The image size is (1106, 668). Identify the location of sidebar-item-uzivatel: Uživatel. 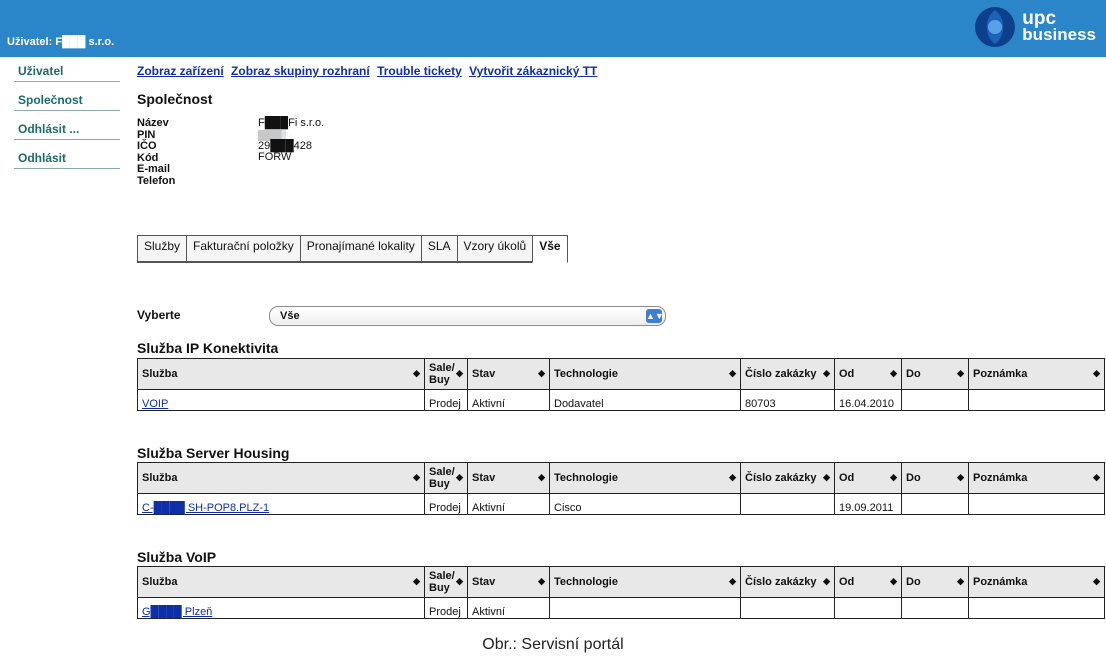
(67, 72).